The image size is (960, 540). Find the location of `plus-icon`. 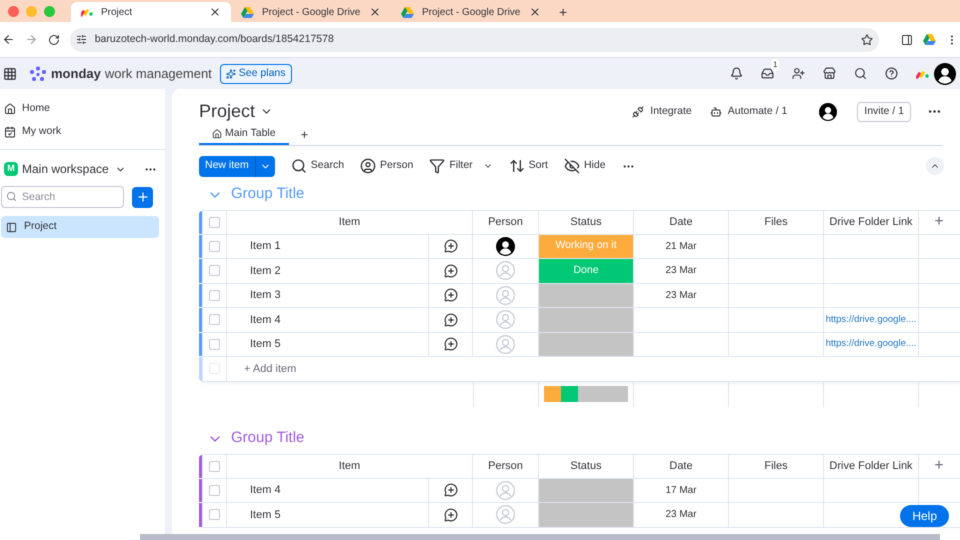

plus-icon is located at coordinates (143, 197).